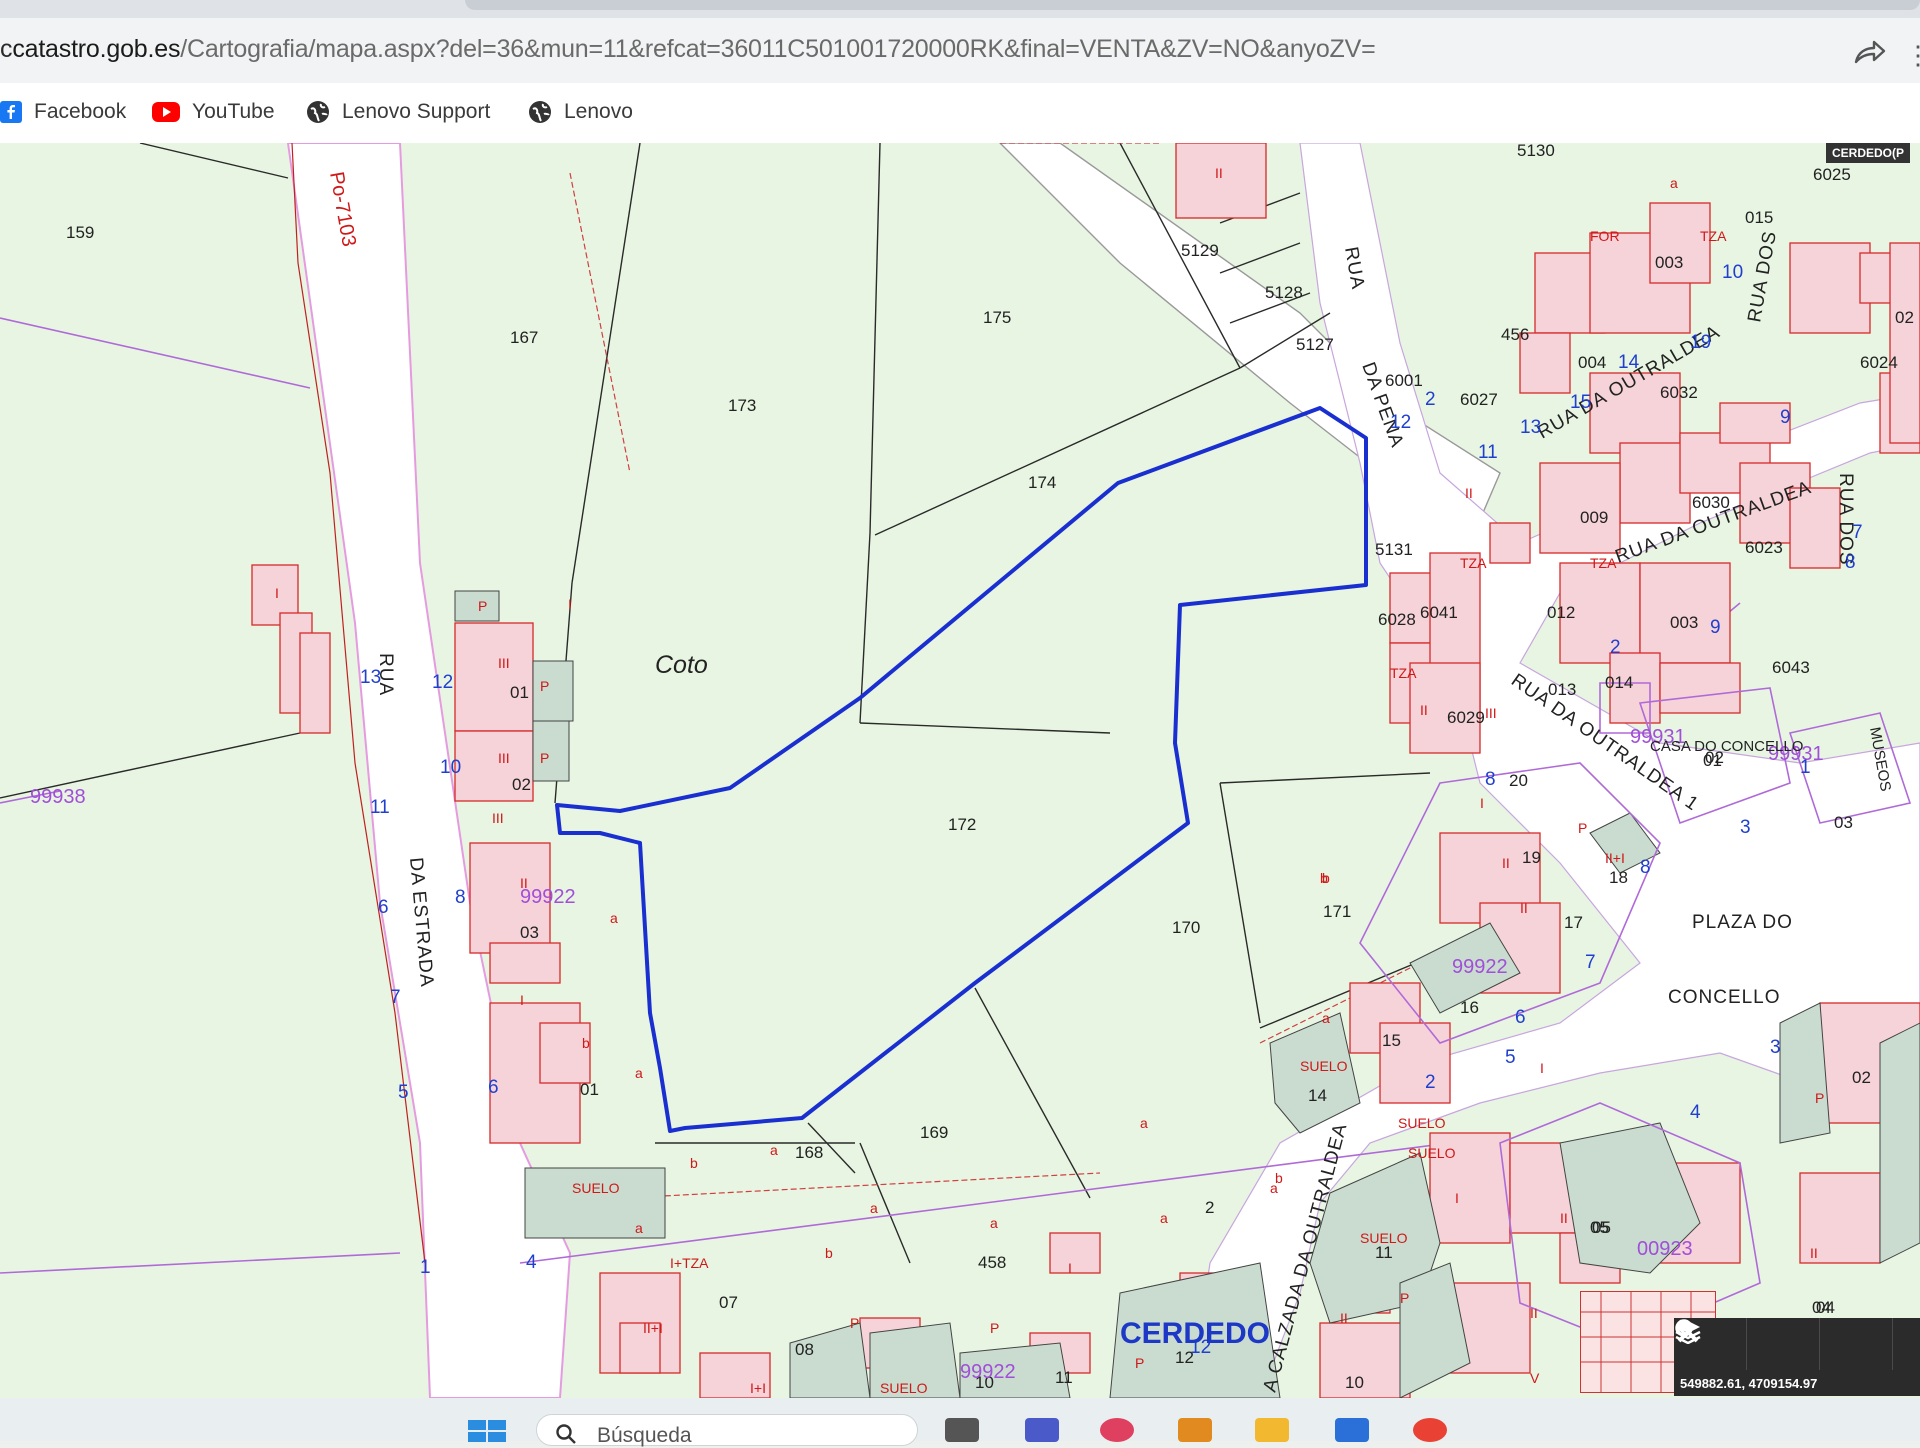 This screenshot has height=1448, width=1920. What do you see at coordinates (960, 113) in the screenshot?
I see `bookmarks-bar: Facebook YouTube Lenovo Support Lenovo` at bounding box center [960, 113].